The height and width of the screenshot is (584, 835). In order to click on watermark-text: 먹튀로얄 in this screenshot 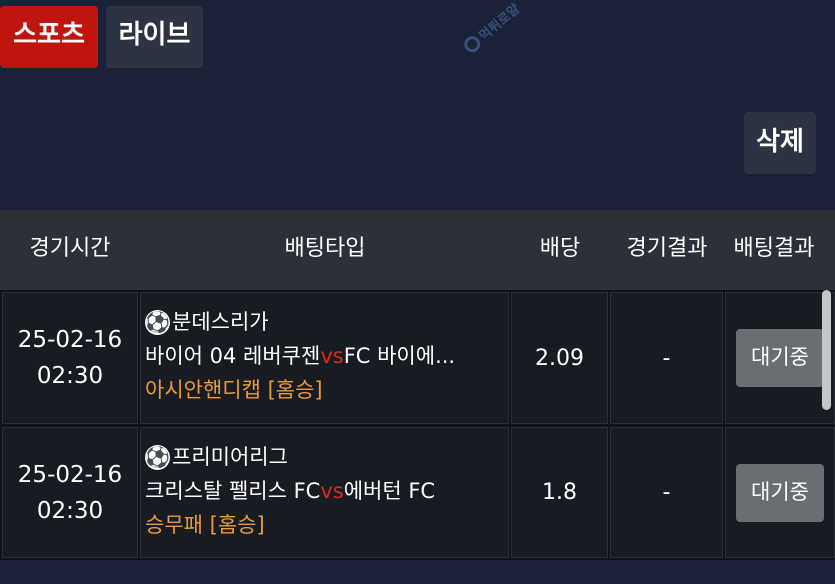, I will do `click(500, 23)`.